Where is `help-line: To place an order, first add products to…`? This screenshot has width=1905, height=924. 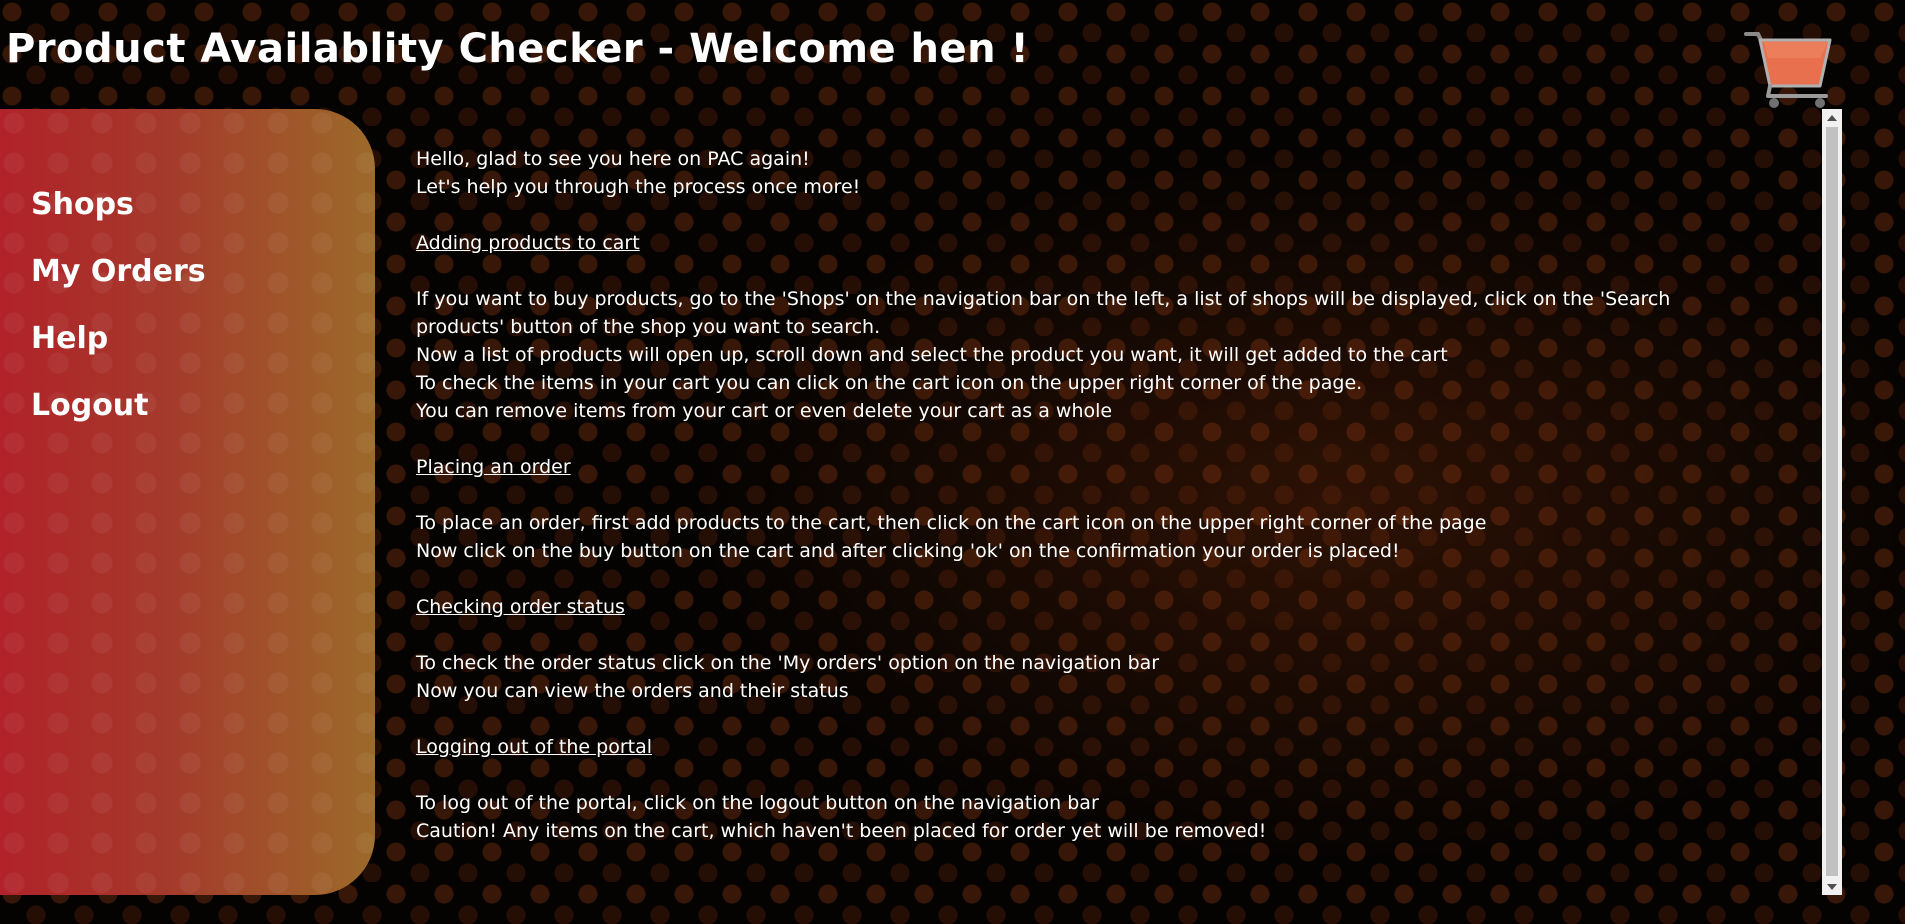
help-line: To place an order, first add products to… is located at coordinates (951, 523).